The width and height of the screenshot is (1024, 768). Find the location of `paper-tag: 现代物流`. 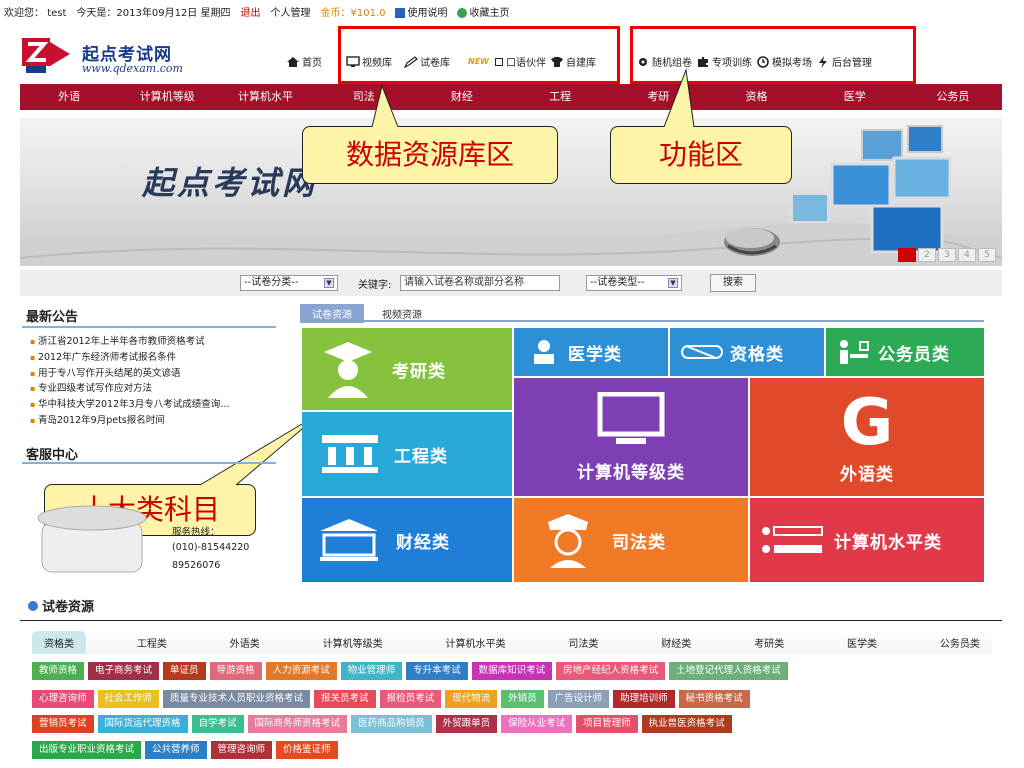

paper-tag: 现代物流 is located at coordinates (471, 699).